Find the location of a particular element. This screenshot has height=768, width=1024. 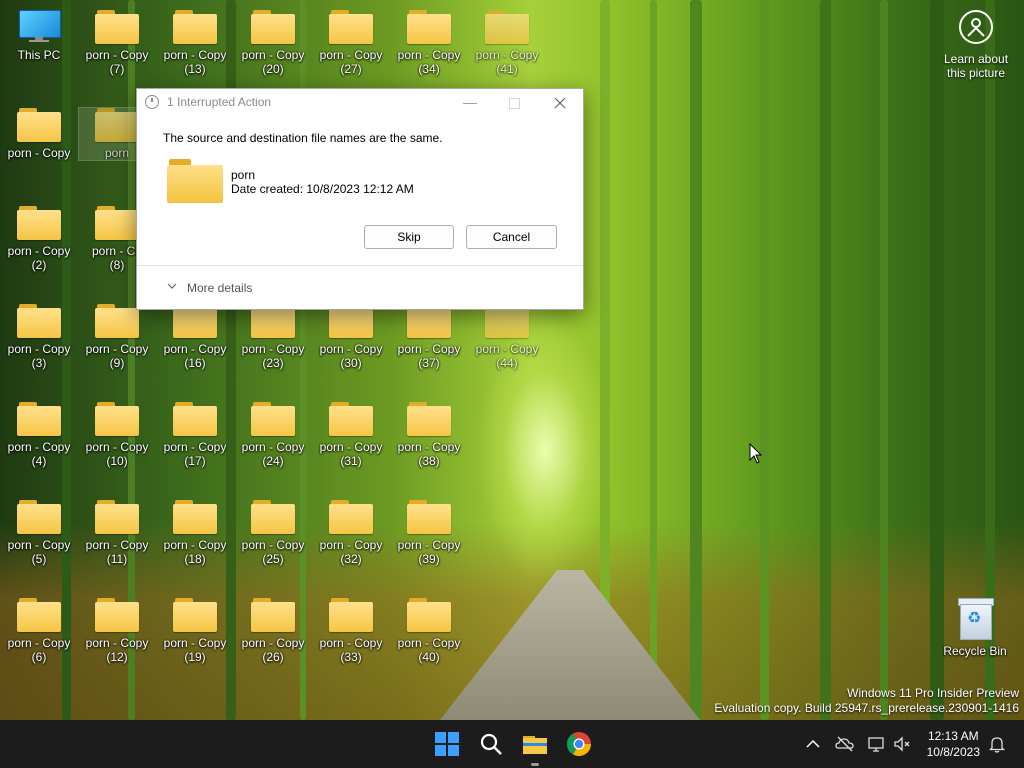

chevron-down-icon is located at coordinates (172, 286).